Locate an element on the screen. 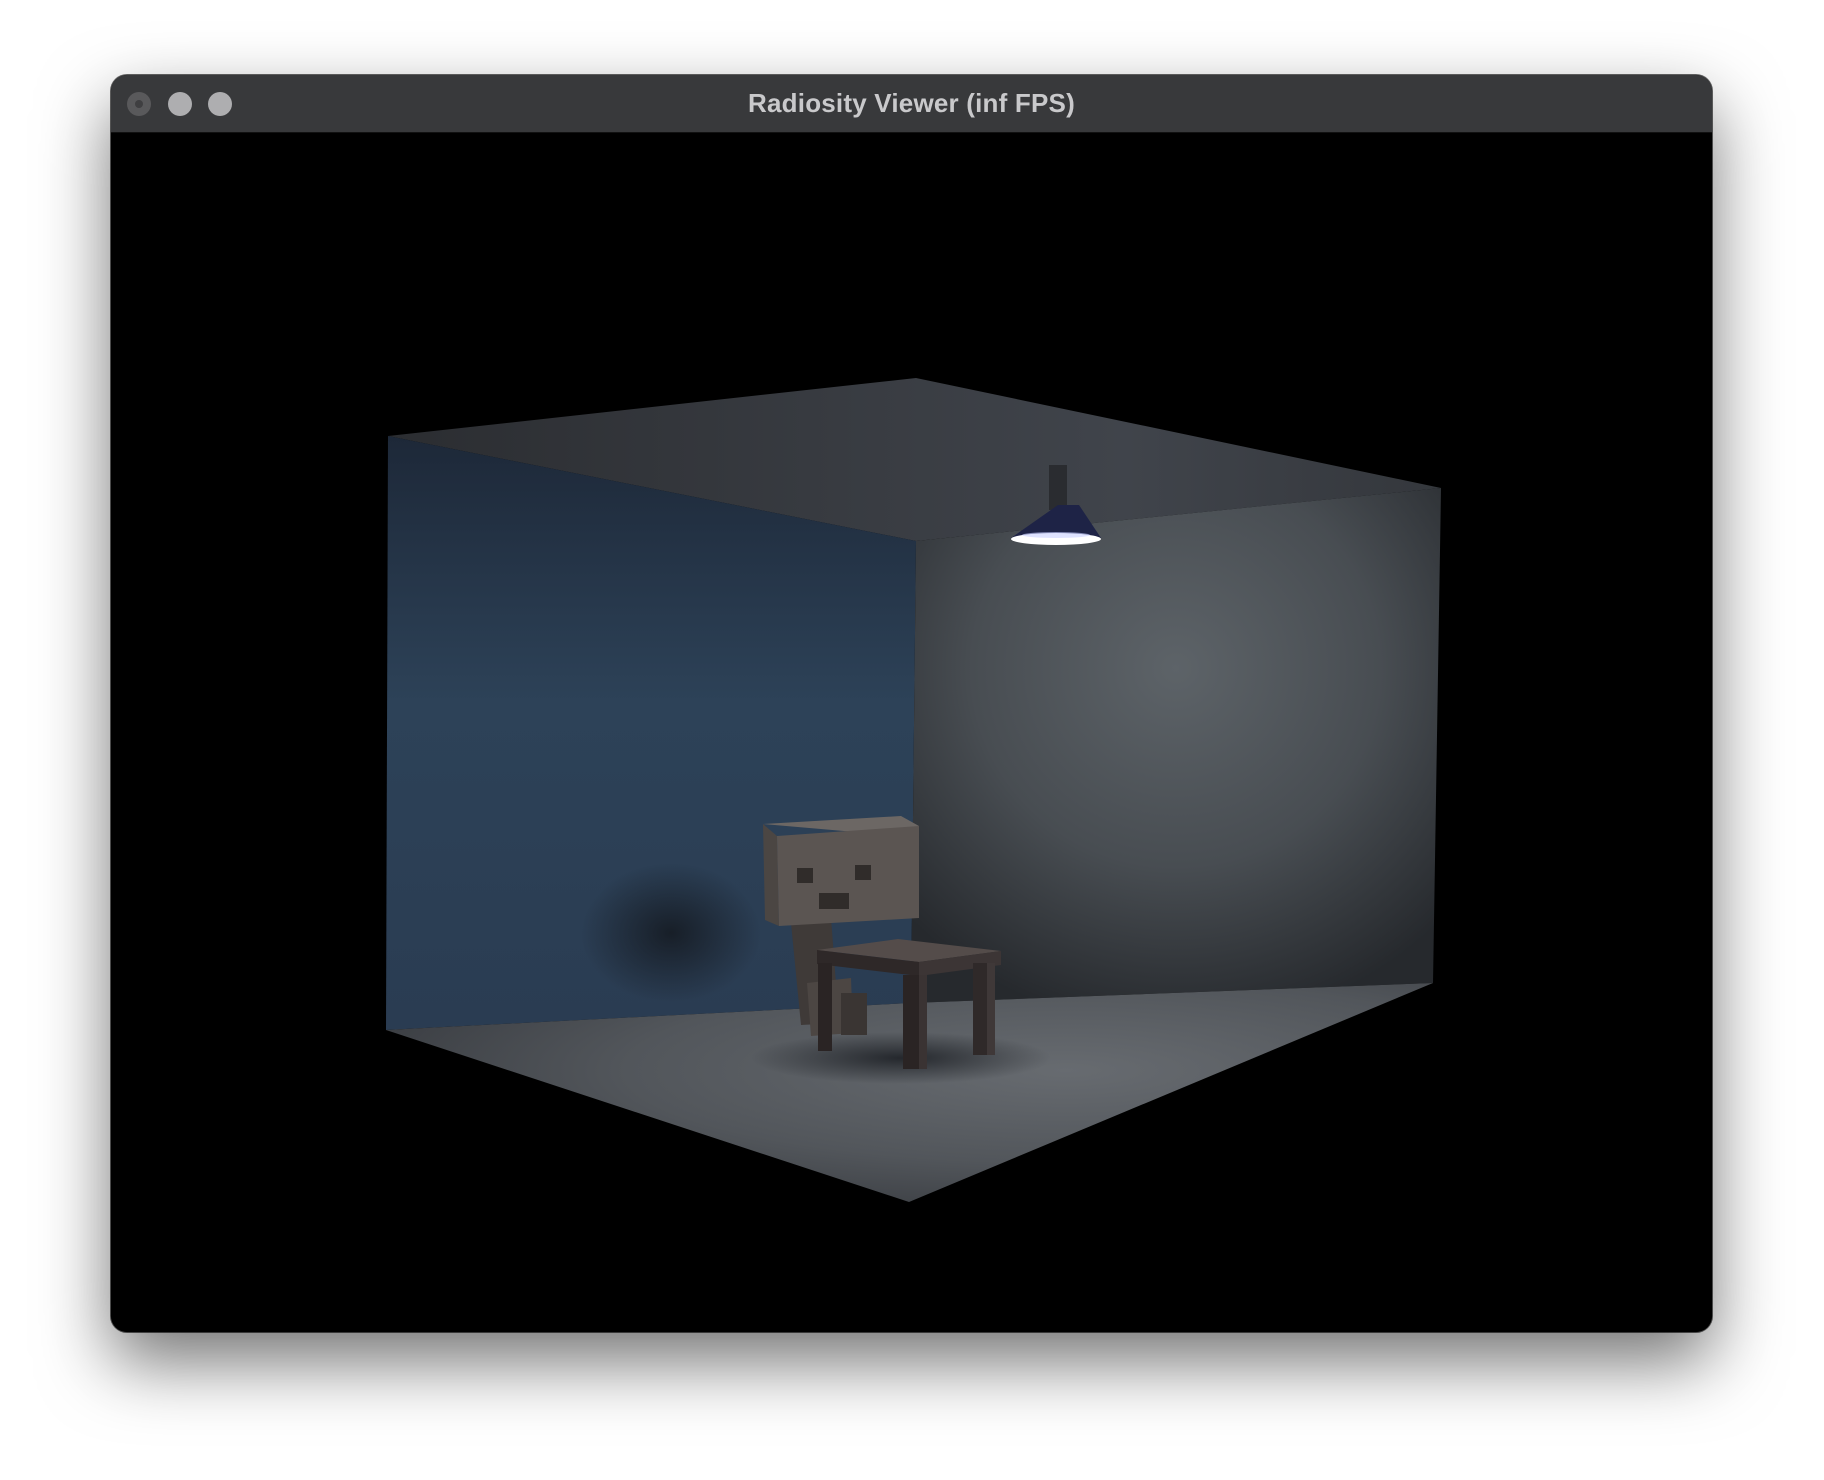 This screenshot has width=1824, height=1480. window-title: Radiosity Viewer (inf FPS) is located at coordinates (911, 103).